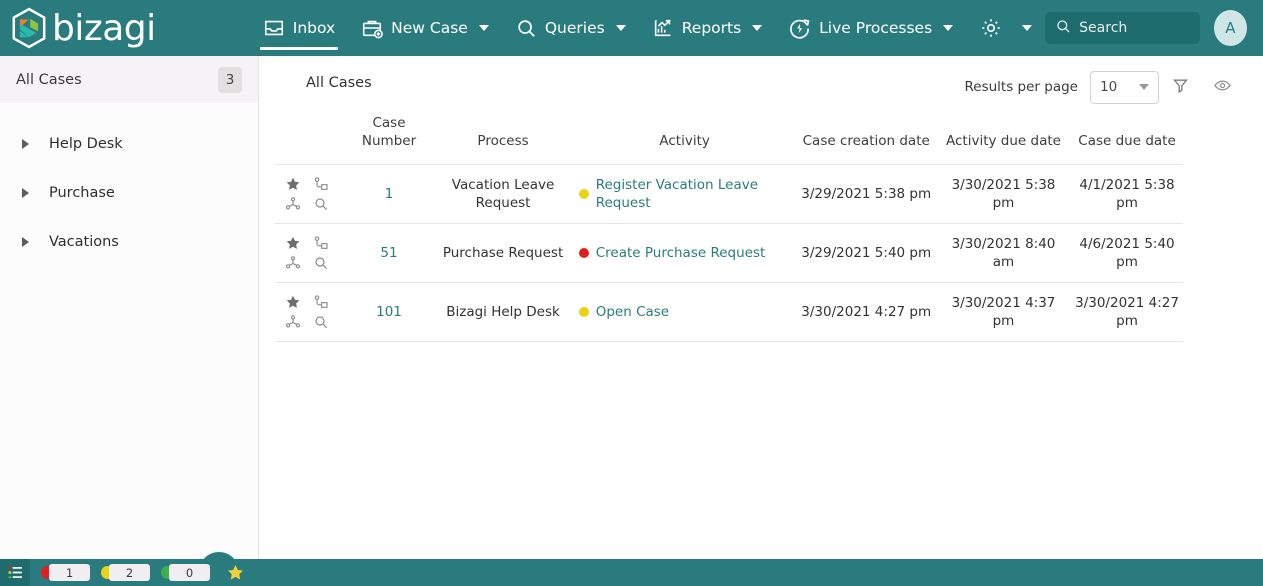 This screenshot has height=586, width=1263. What do you see at coordinates (235, 572) in the screenshot?
I see `favorites-star-button` at bounding box center [235, 572].